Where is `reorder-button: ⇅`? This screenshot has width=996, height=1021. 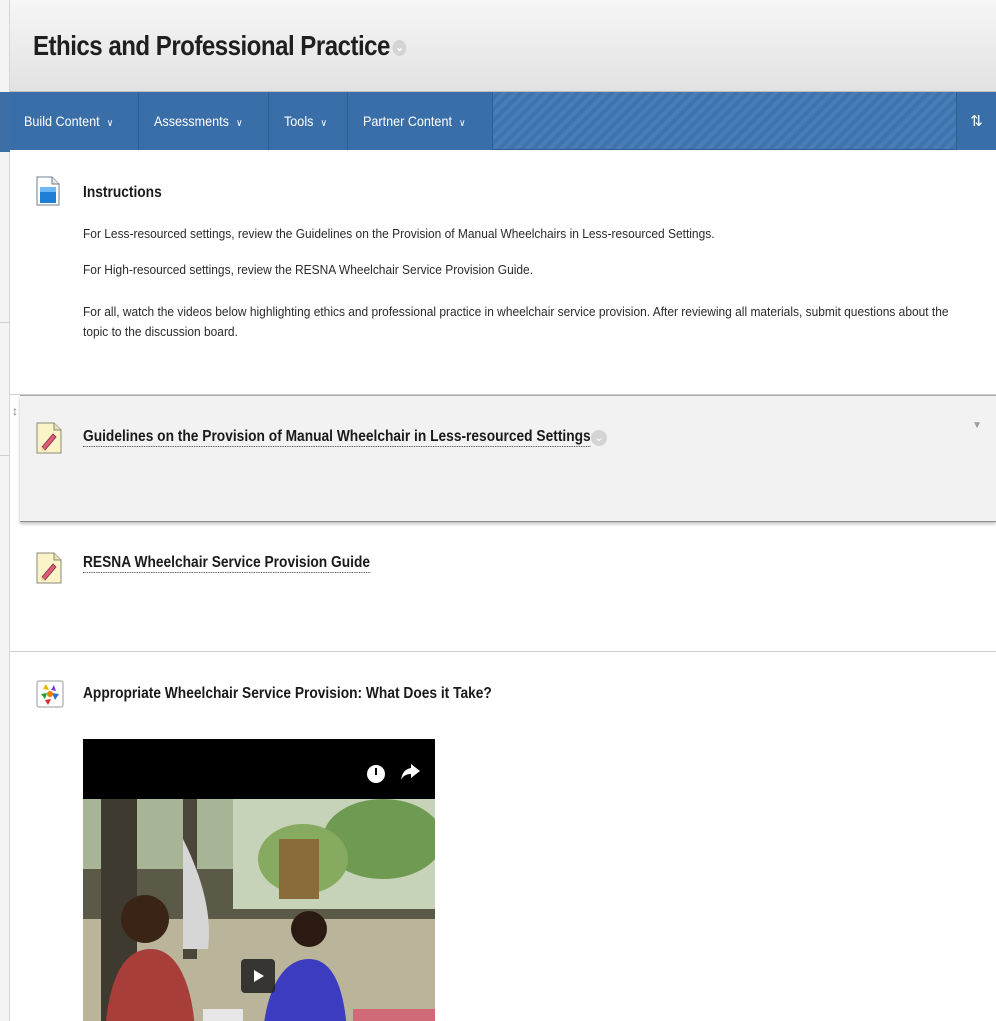
reorder-button: ⇅ is located at coordinates (976, 121).